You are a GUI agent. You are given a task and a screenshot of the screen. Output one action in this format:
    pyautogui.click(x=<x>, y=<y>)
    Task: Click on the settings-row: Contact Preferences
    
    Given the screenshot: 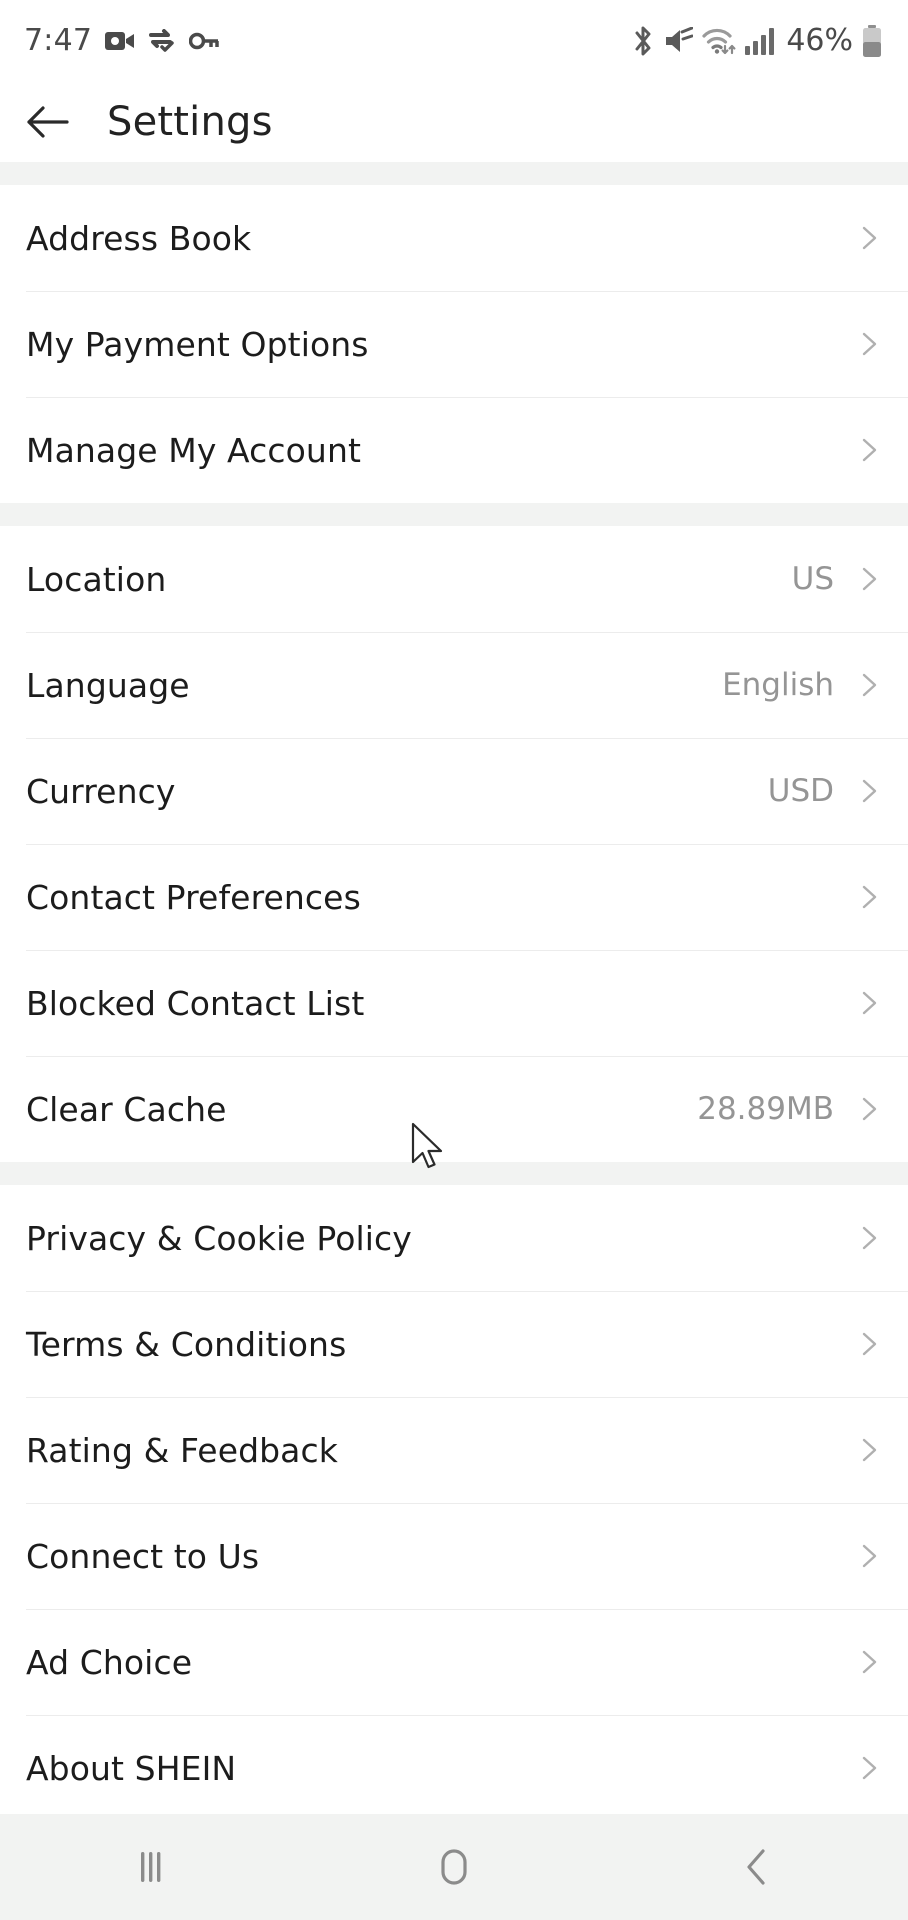 What is the action you would take?
    pyautogui.click(x=454, y=897)
    